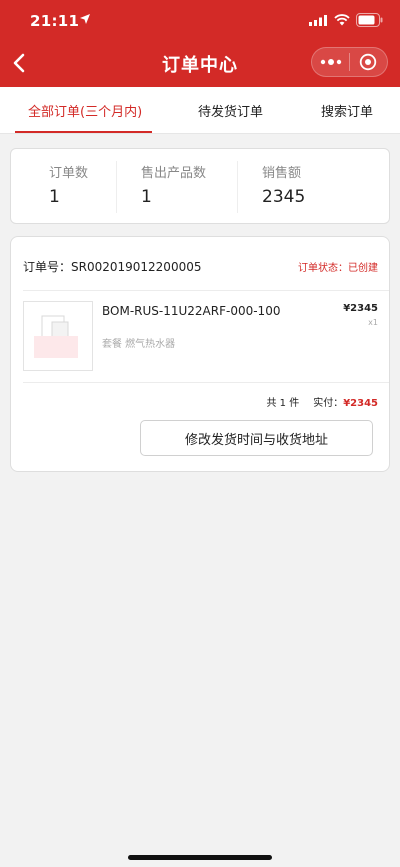  Describe the element at coordinates (85, 110) in the screenshot. I see `tab-all-orders: 全部订单(三个月内)` at that location.